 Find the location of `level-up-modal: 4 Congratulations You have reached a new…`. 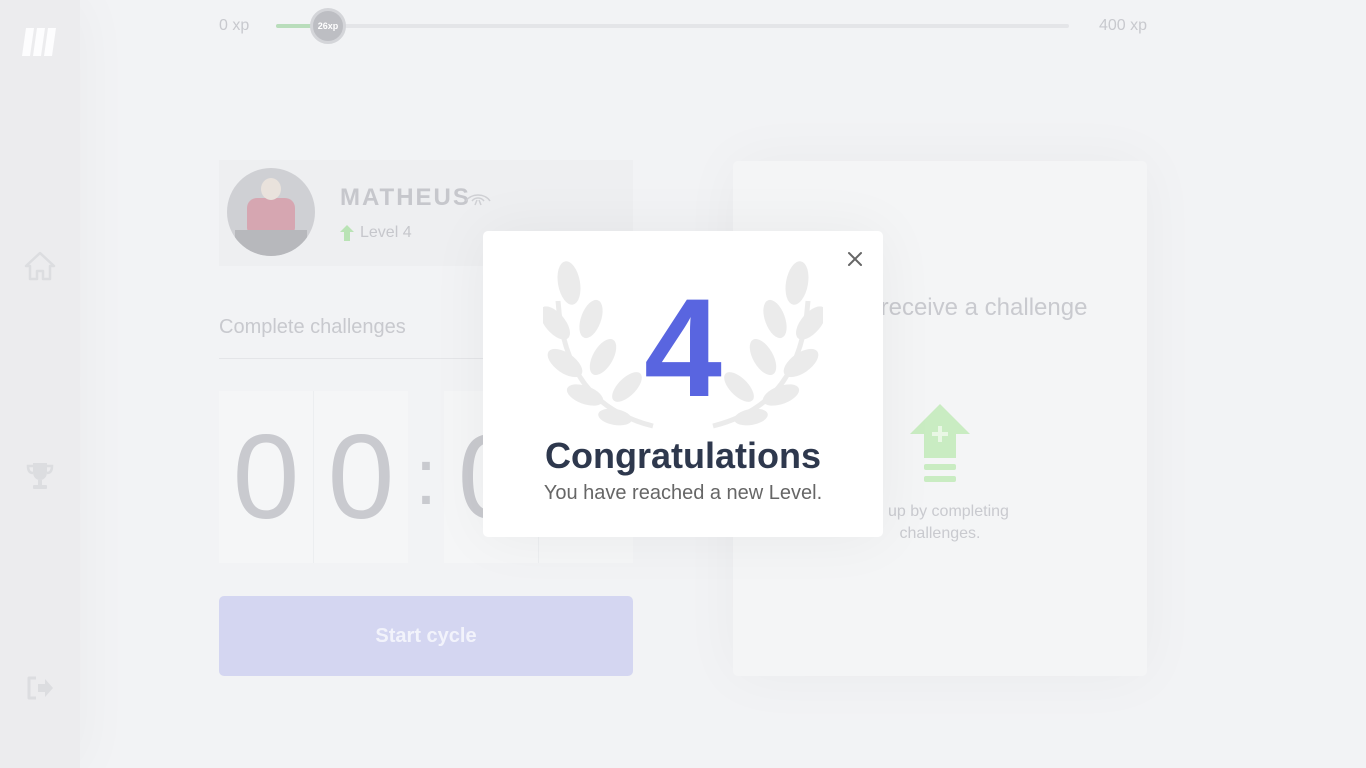

level-up-modal: 4 Congratulations You have reached a new… is located at coordinates (683, 384).